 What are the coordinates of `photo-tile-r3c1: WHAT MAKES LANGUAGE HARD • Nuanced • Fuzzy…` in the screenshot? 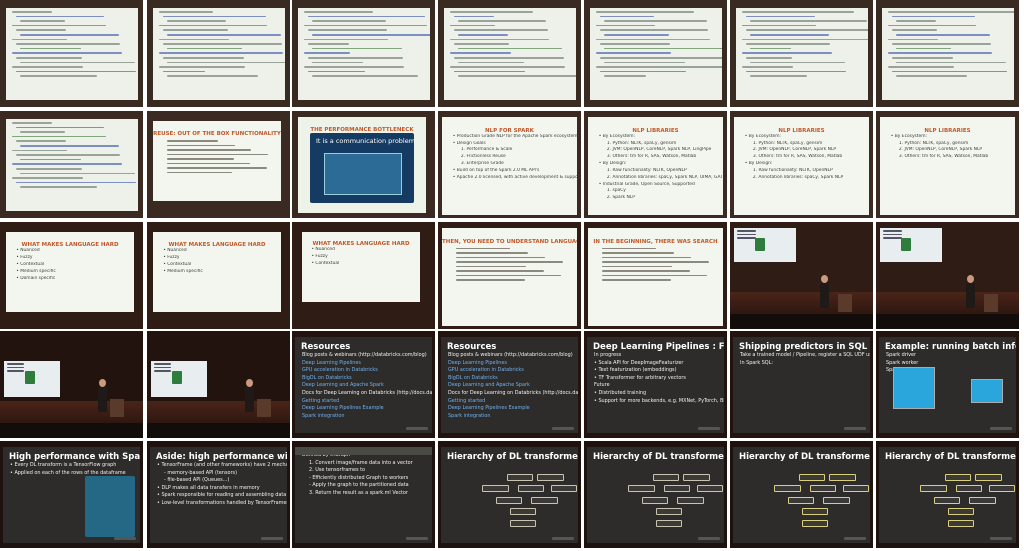 It's located at (71, 275).